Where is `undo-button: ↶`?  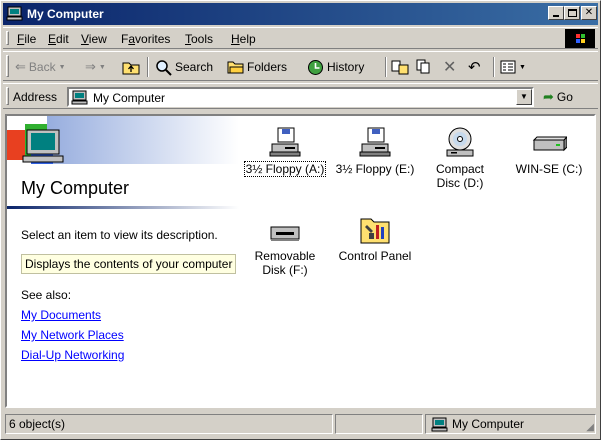
undo-button: ↶ is located at coordinates (474, 67).